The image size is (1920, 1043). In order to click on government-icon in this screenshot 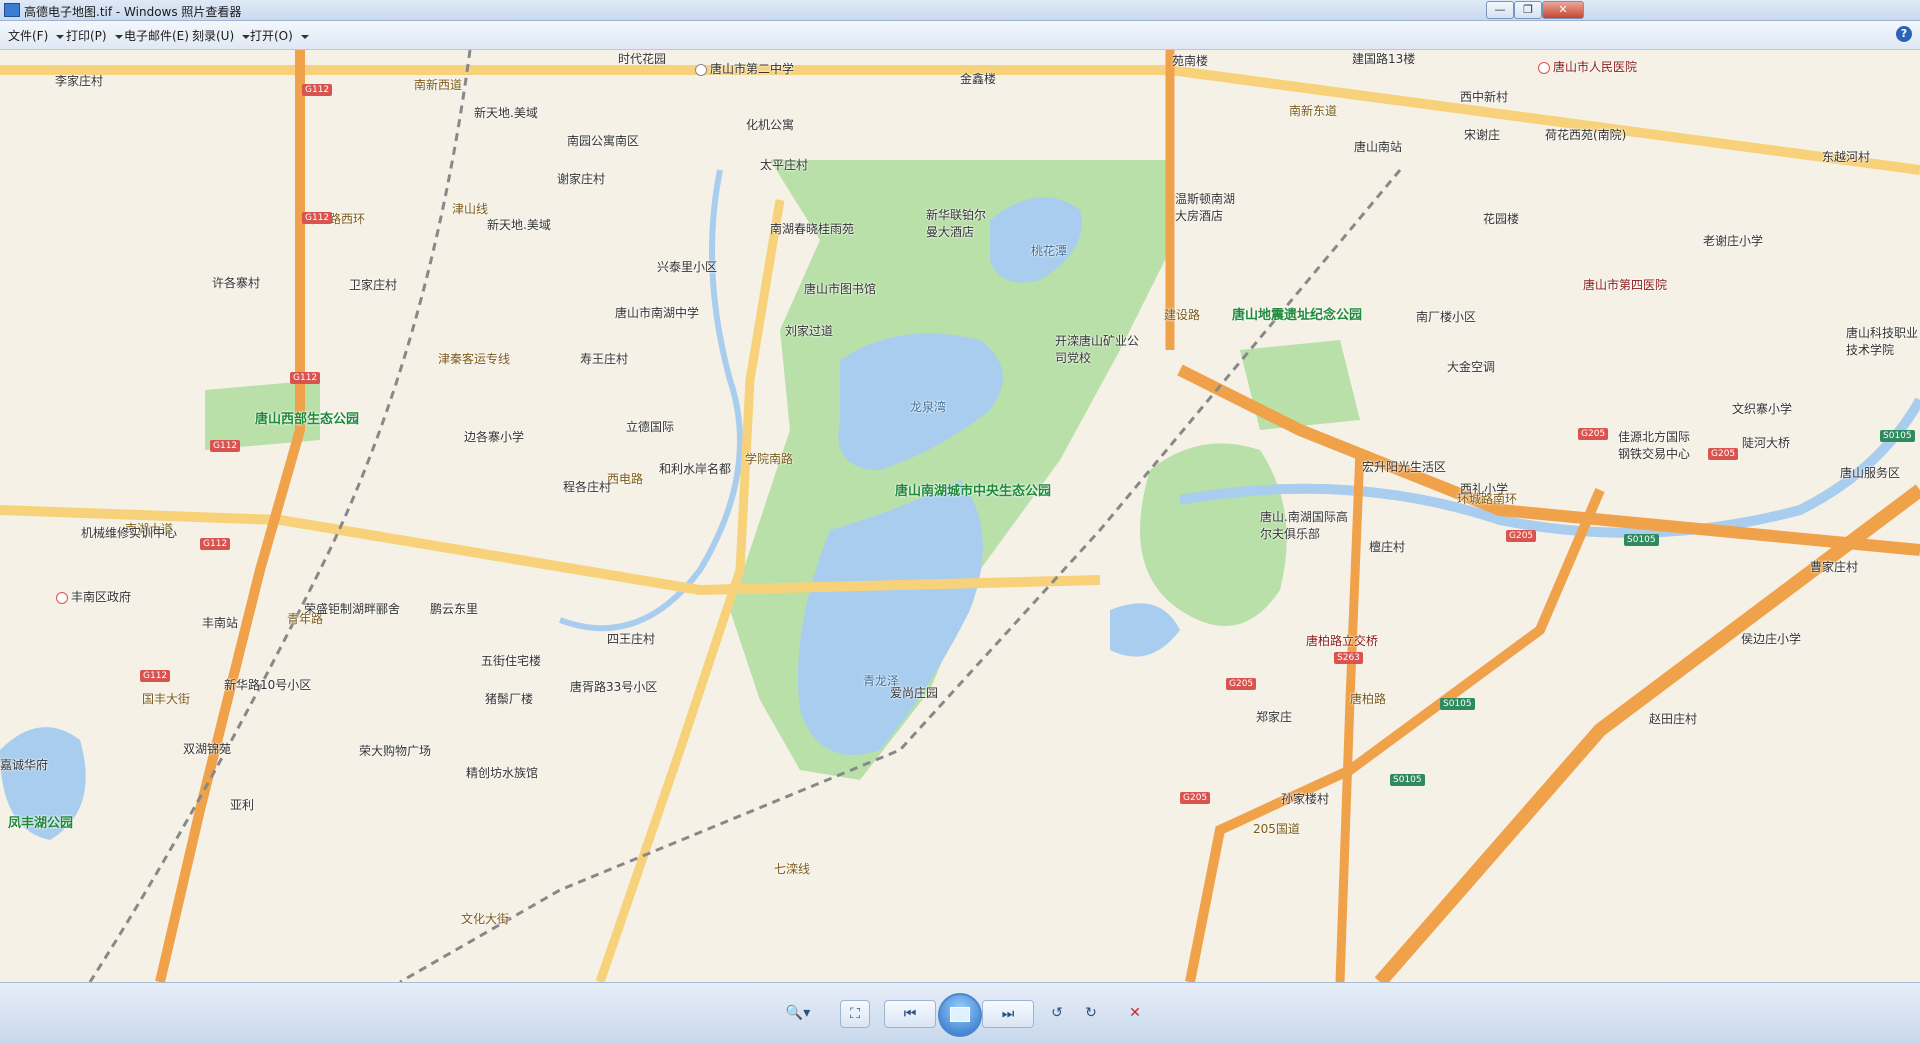, I will do `click(62, 597)`.